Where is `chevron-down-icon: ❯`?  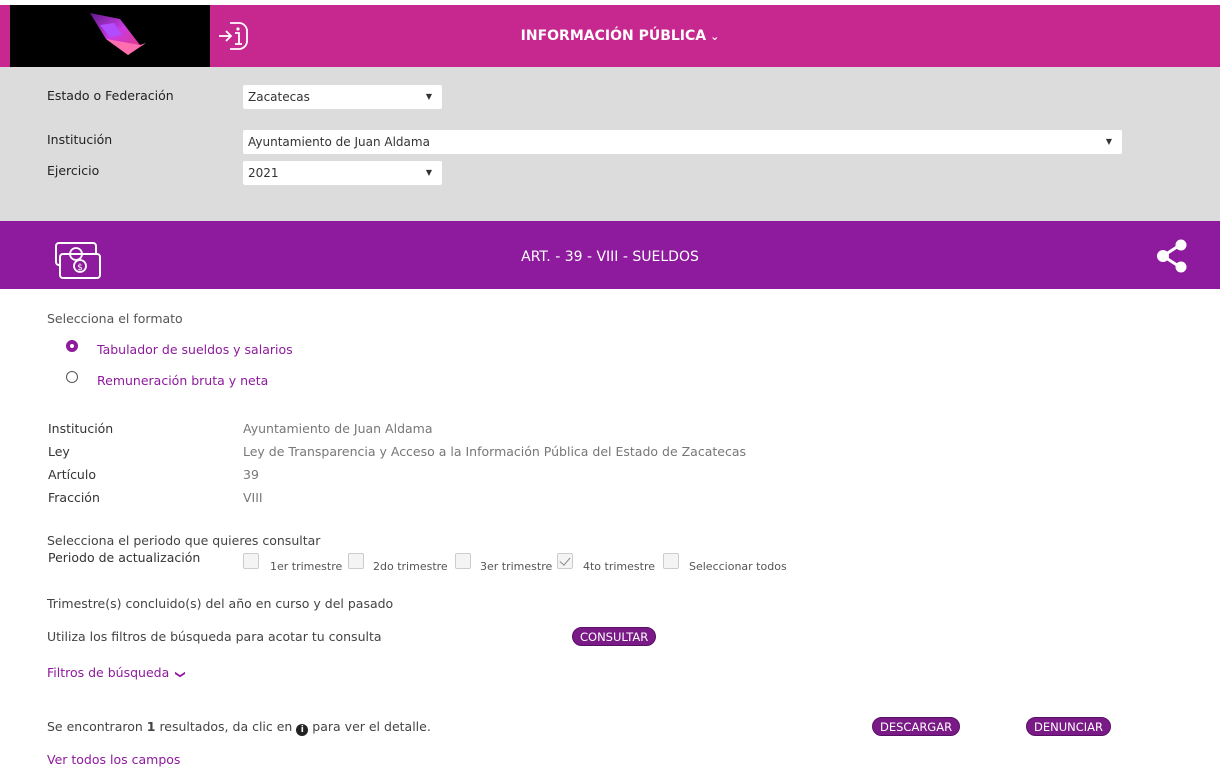
chevron-down-icon: ❯ is located at coordinates (180, 674).